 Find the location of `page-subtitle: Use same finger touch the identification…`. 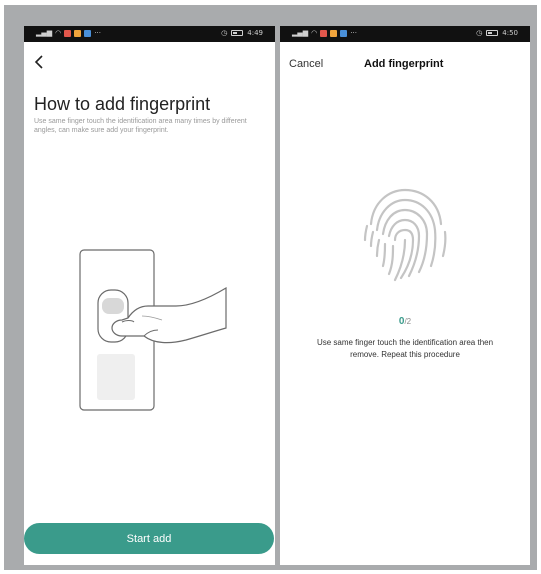

page-subtitle: Use same finger touch the identification… is located at coordinates (140, 126).